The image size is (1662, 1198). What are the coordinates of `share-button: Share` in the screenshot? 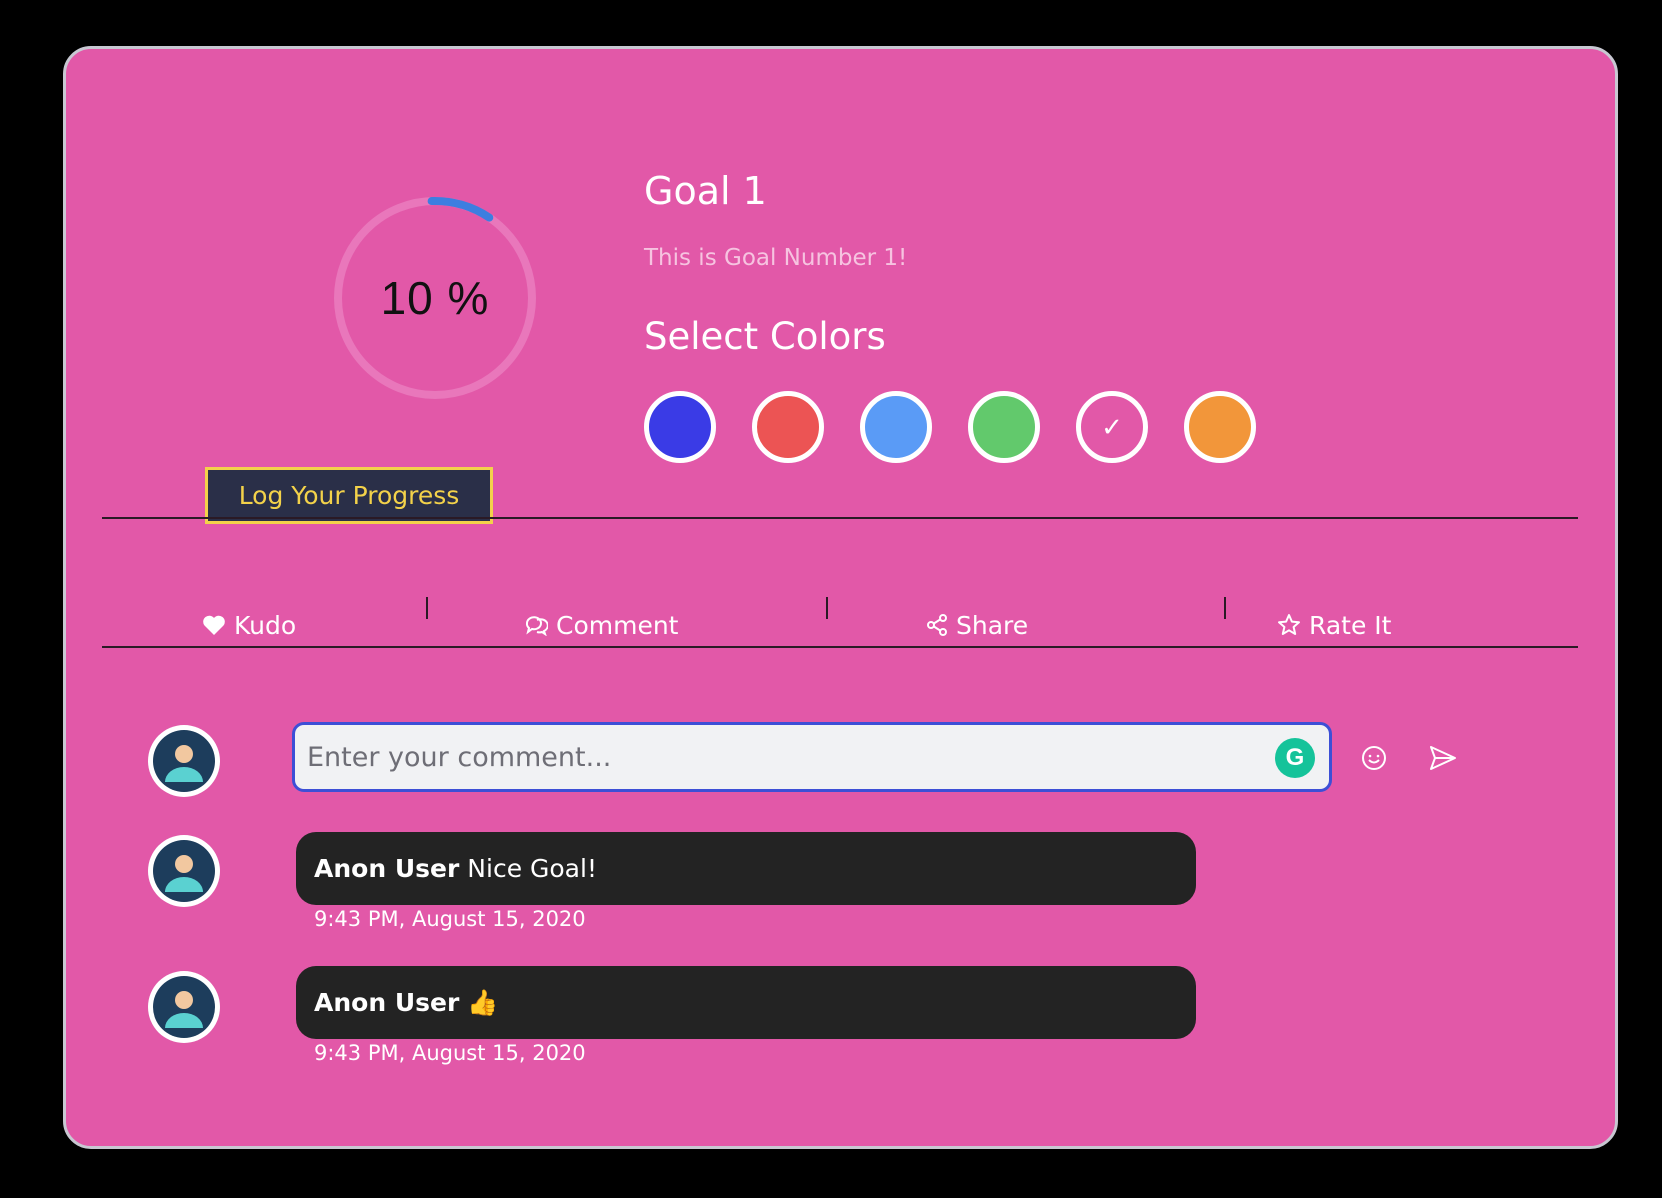 It's located at (977, 625).